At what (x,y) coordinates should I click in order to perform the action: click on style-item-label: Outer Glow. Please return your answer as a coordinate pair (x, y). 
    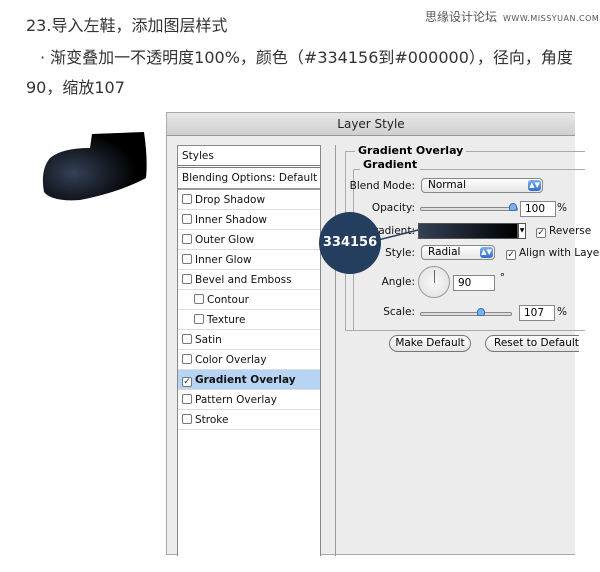
    Looking at the image, I should click on (225, 240).